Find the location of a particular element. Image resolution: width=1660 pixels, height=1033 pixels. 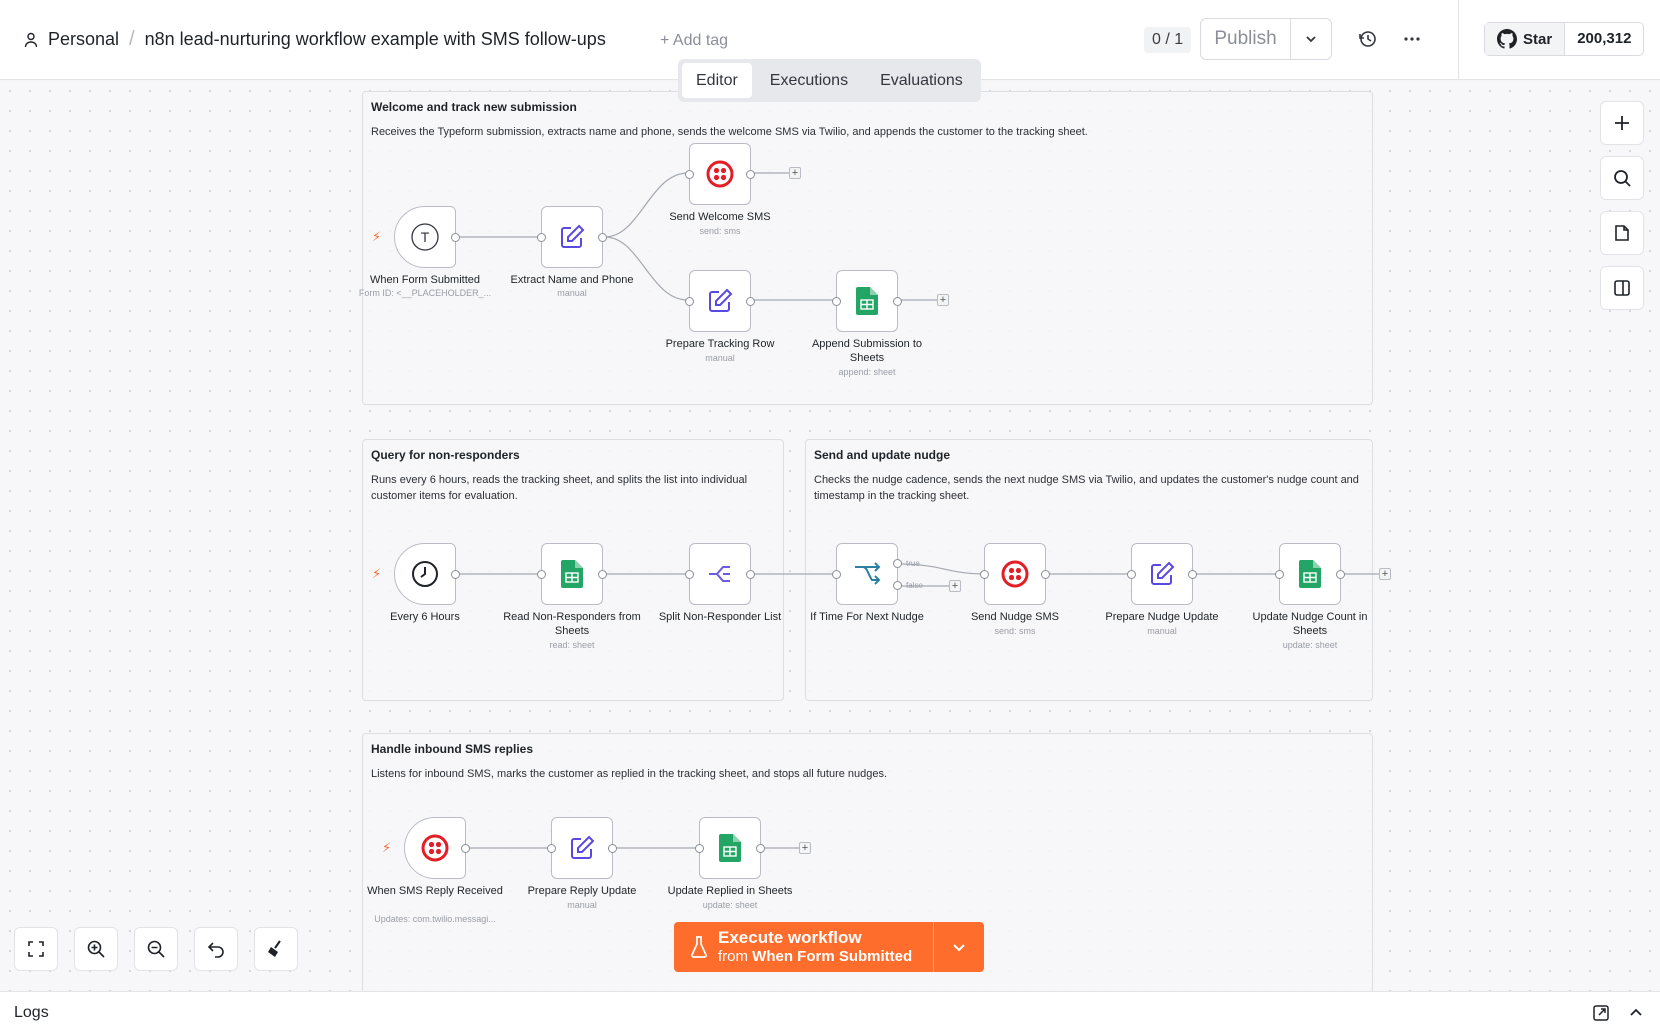

sheets-icon is located at coordinates (1310, 574).